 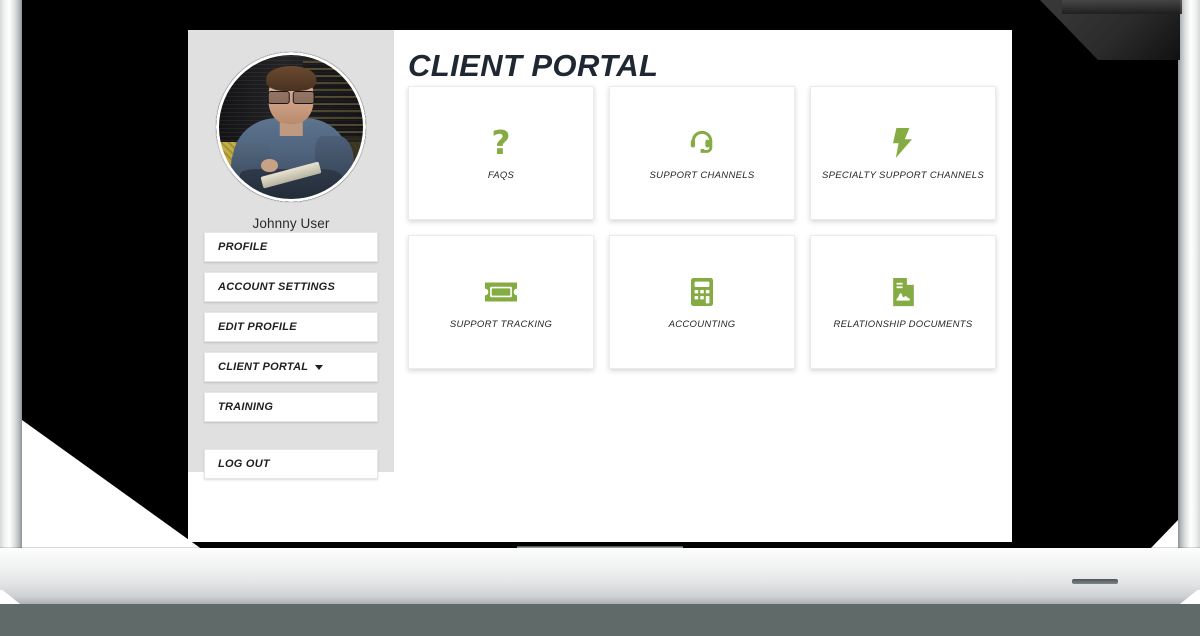 I want to click on sidebar-item-label: EDIT PROFILE, so click(x=257, y=327).